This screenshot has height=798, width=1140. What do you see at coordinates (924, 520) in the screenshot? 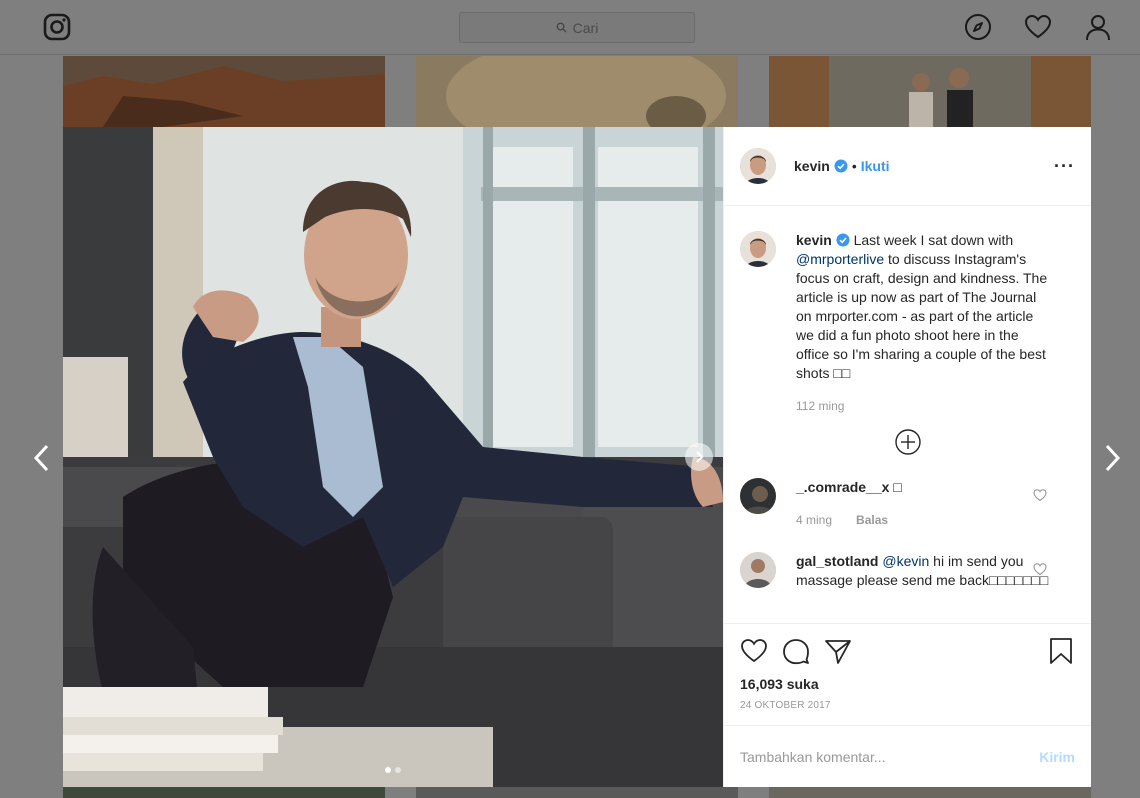
I see `comment-meta: 4 ming Balas` at bounding box center [924, 520].